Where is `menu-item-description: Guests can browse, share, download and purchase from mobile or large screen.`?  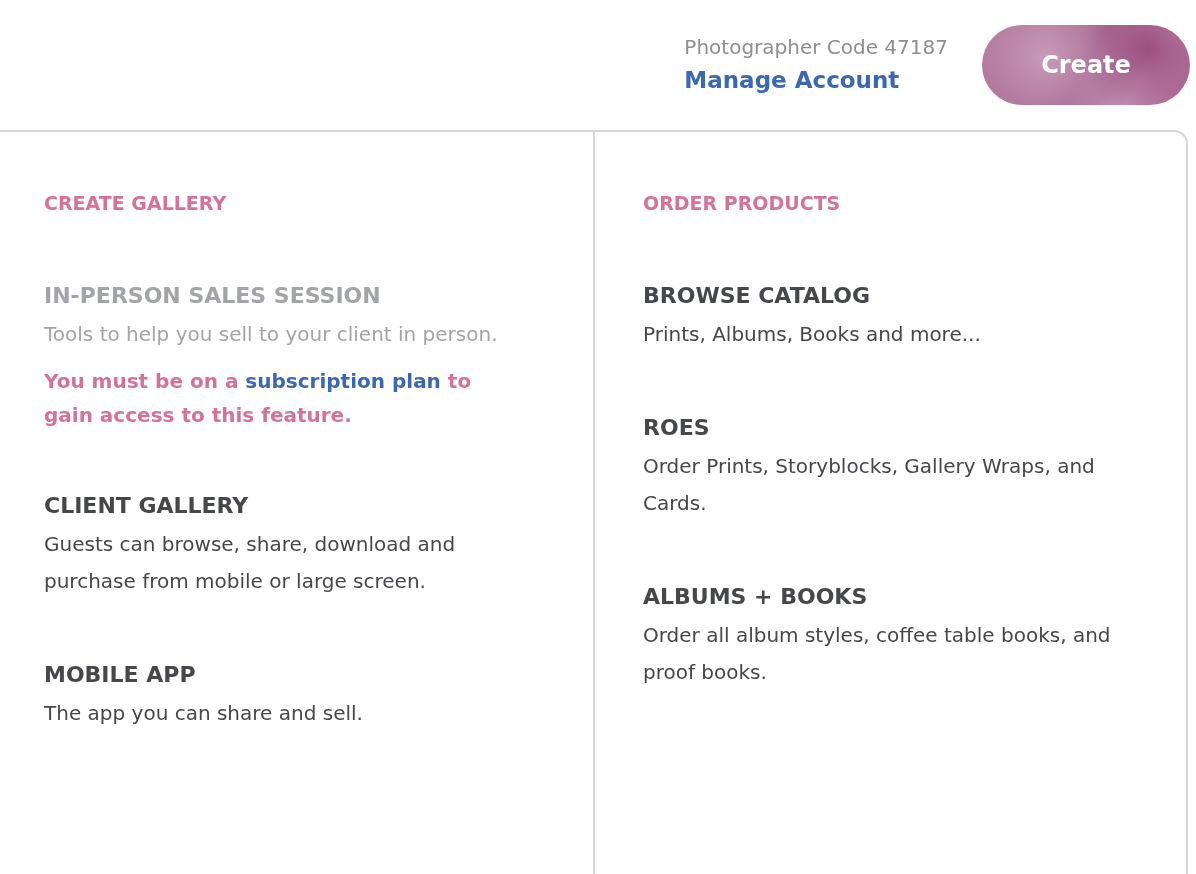 menu-item-description: Guests can browse, share, download and purchase from mobile or large screen. is located at coordinates (250, 562).